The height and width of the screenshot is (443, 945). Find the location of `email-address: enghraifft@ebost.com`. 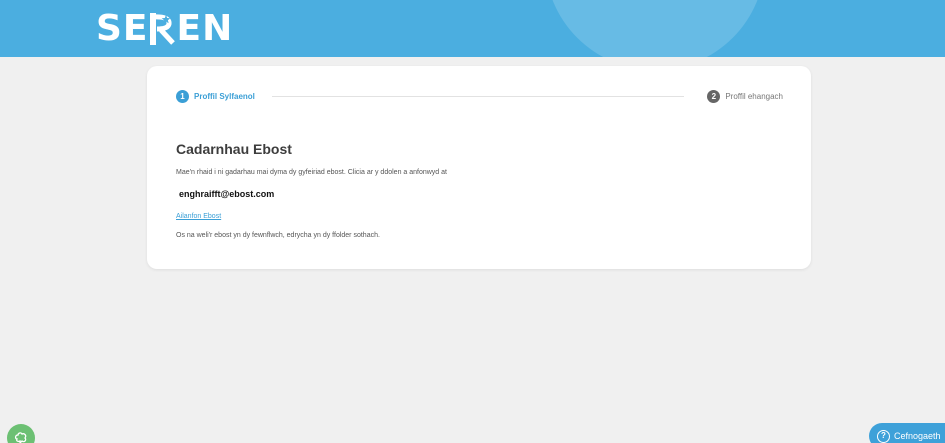

email-address: enghraifft@ebost.com is located at coordinates (227, 194).